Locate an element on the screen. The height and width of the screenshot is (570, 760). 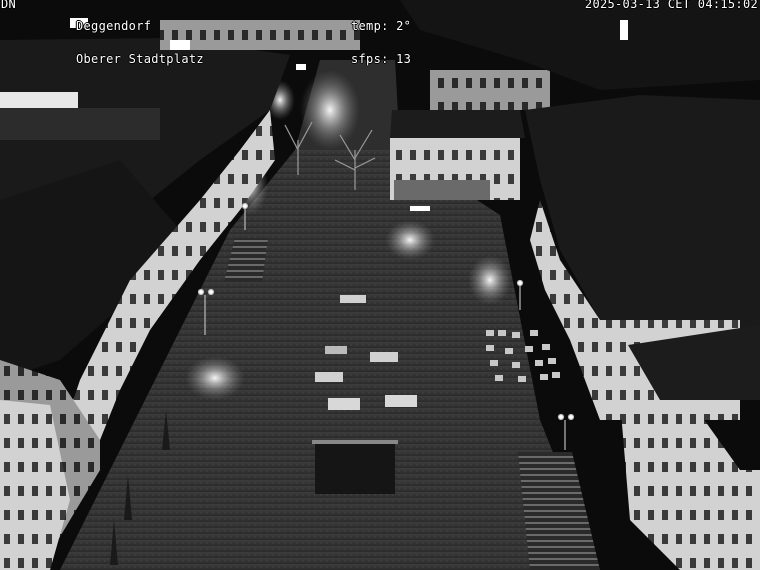
camera-location-label: Deggendorf Oberer Stadtplatz is located at coordinates (140, 43).